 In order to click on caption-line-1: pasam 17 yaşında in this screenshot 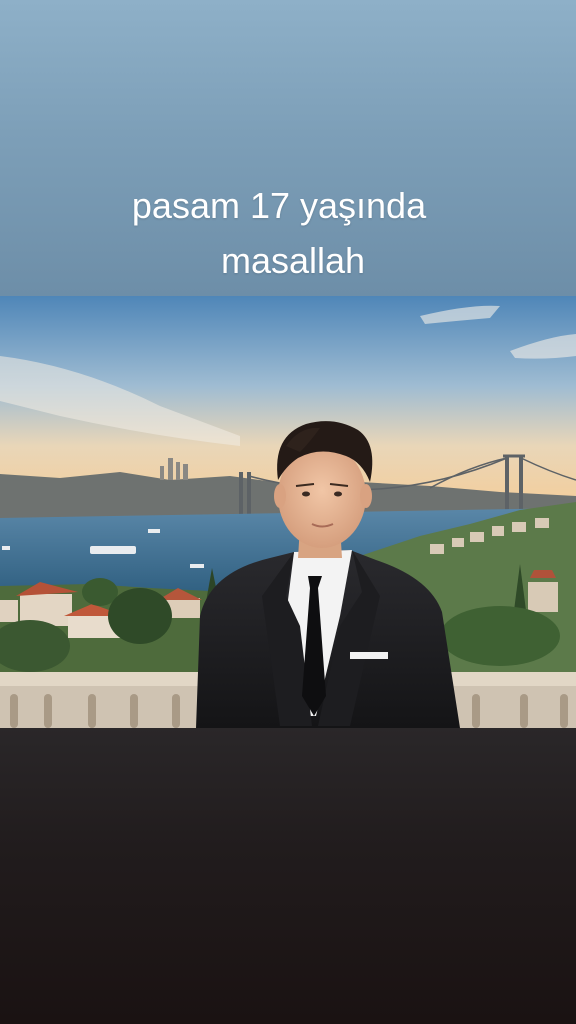, I will do `click(279, 205)`.